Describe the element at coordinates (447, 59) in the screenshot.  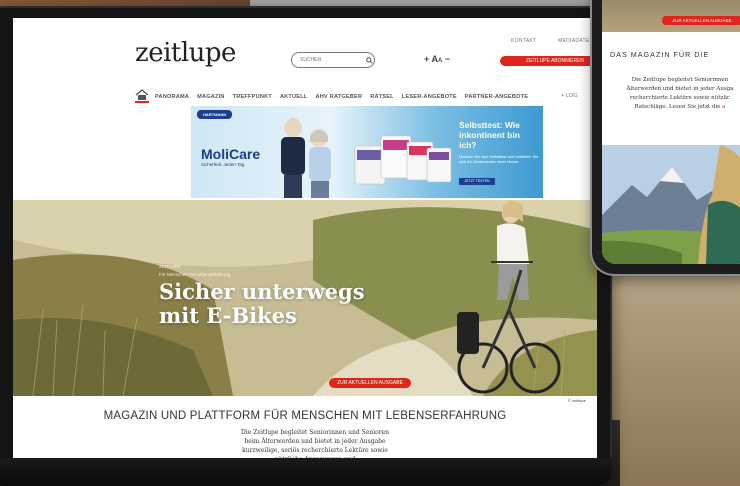
I see `font-decrease-button: −` at that location.